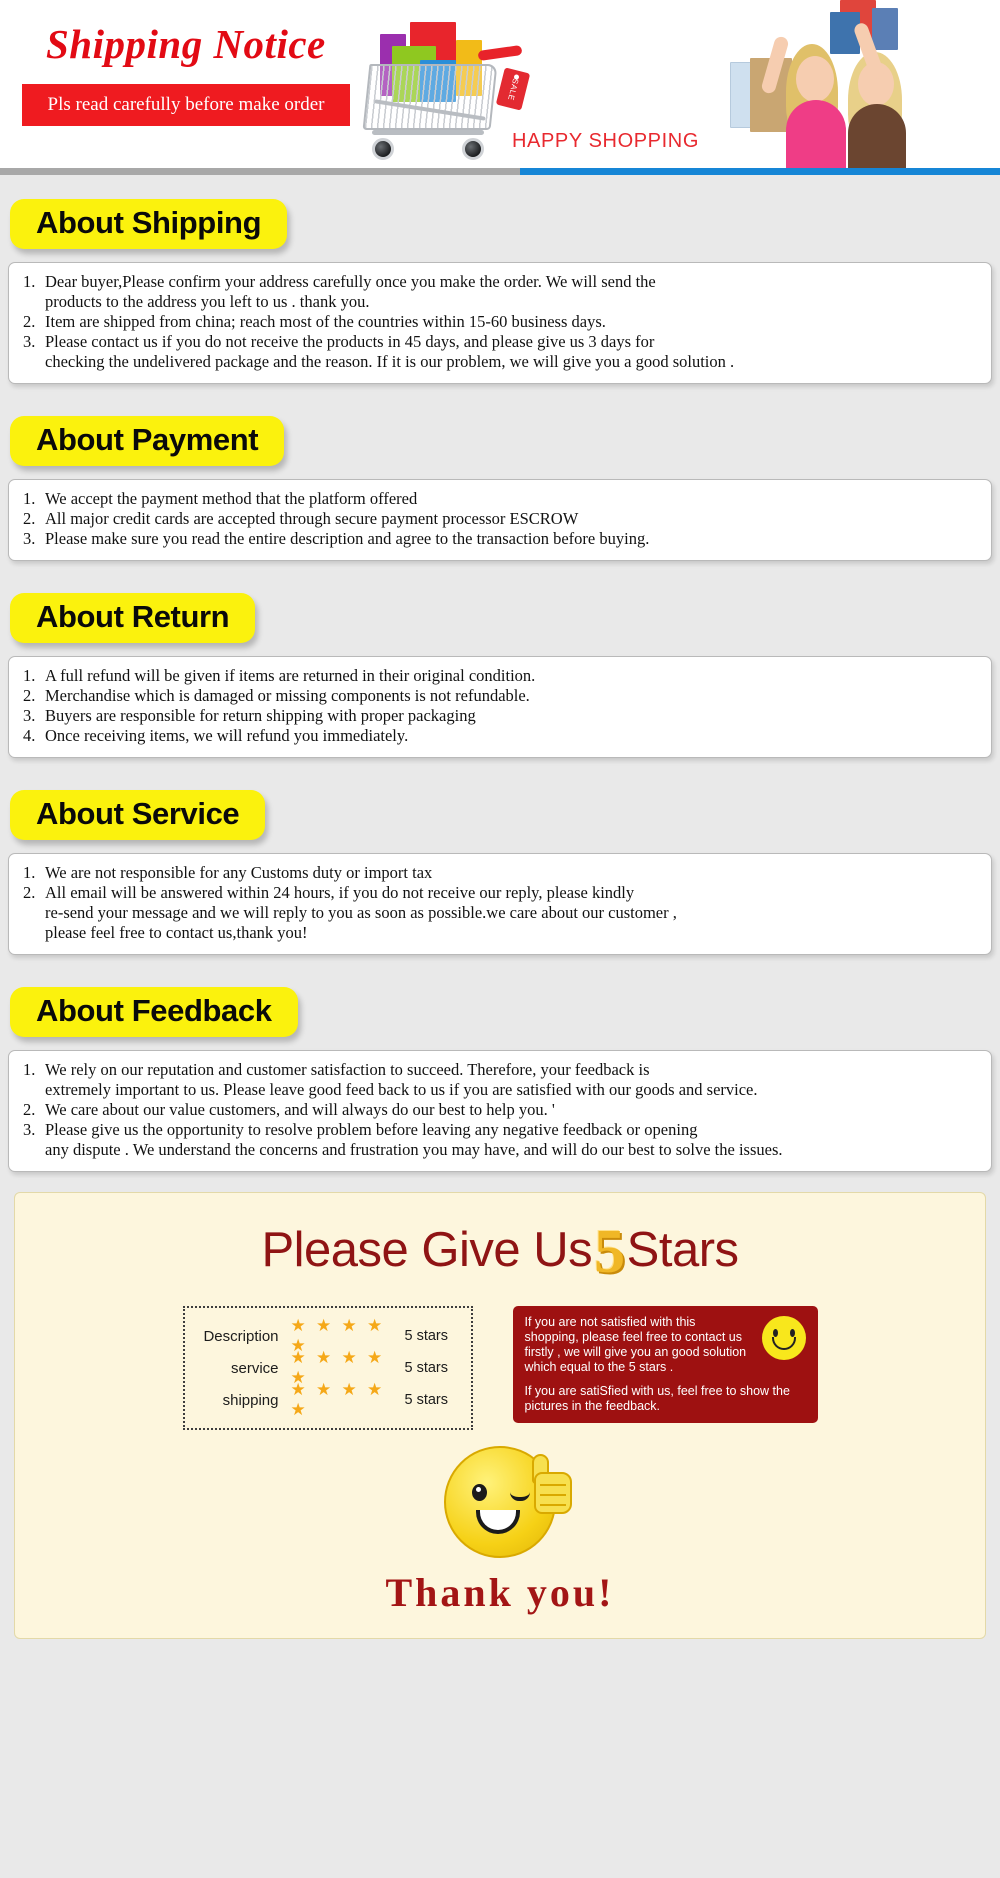 Image resolution: width=1000 pixels, height=1878 pixels. I want to click on smiley-eye-left, so click(775, 1333).